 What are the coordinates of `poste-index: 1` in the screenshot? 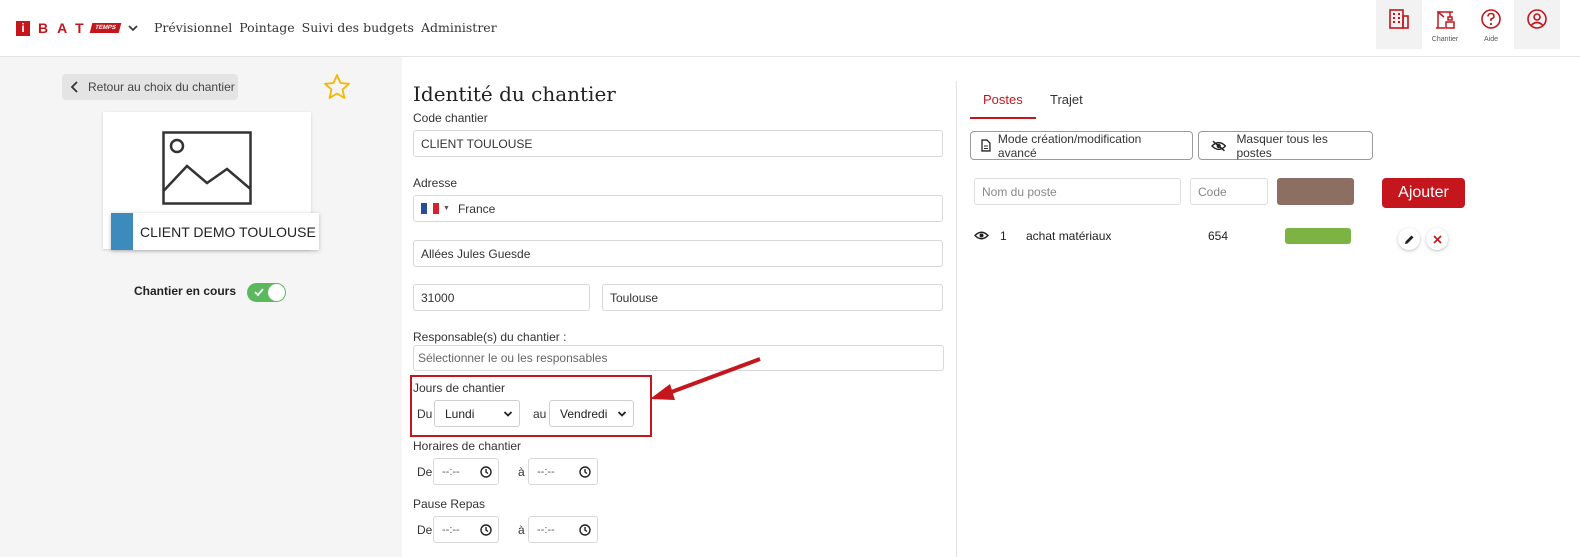 It's located at (1003, 236).